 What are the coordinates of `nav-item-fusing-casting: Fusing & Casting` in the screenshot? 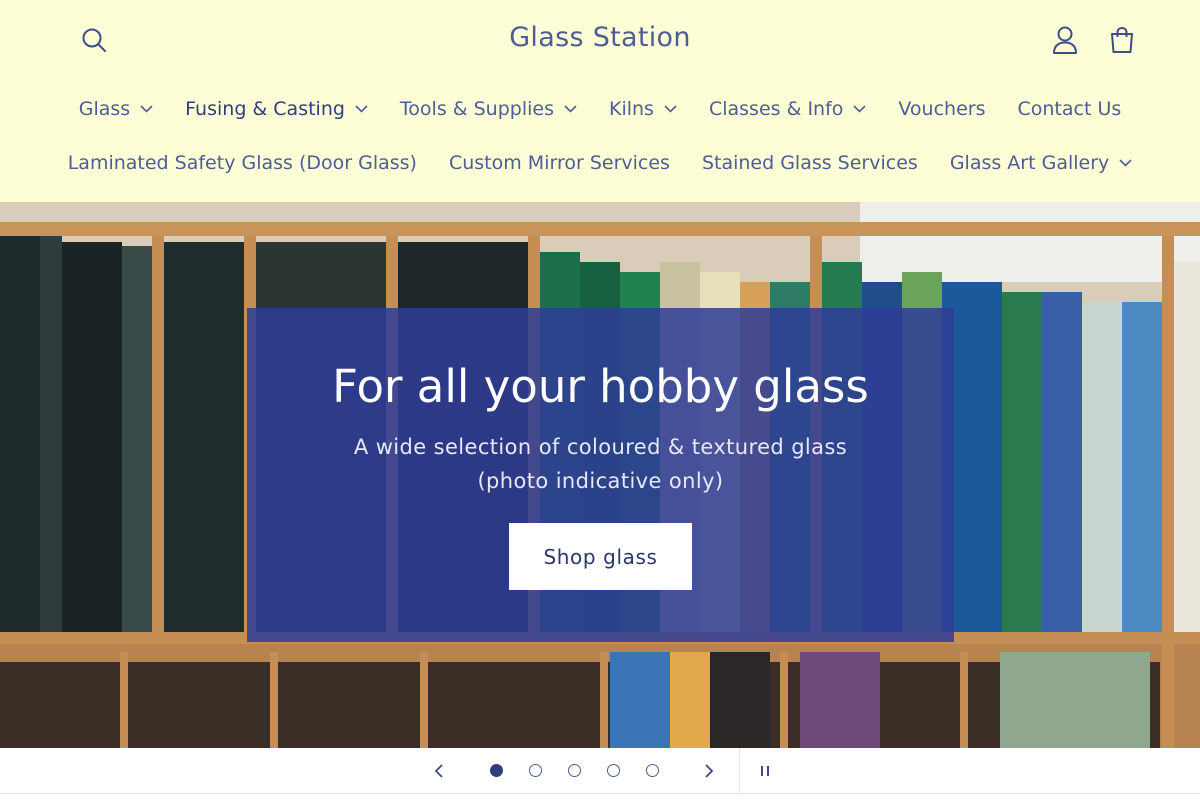 It's located at (276, 109).